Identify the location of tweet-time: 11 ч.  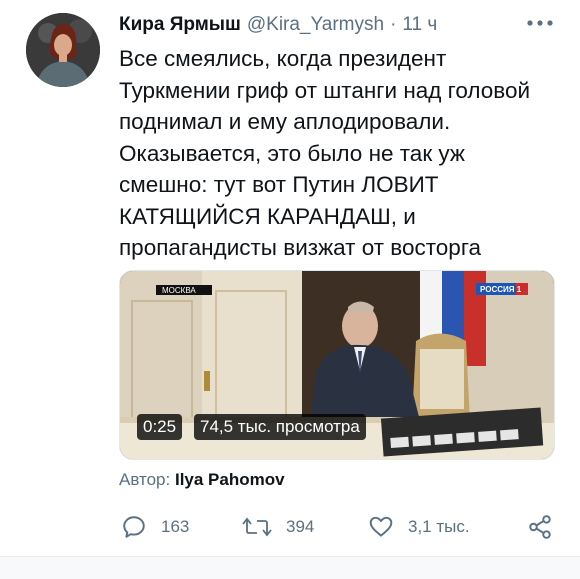
(419, 25).